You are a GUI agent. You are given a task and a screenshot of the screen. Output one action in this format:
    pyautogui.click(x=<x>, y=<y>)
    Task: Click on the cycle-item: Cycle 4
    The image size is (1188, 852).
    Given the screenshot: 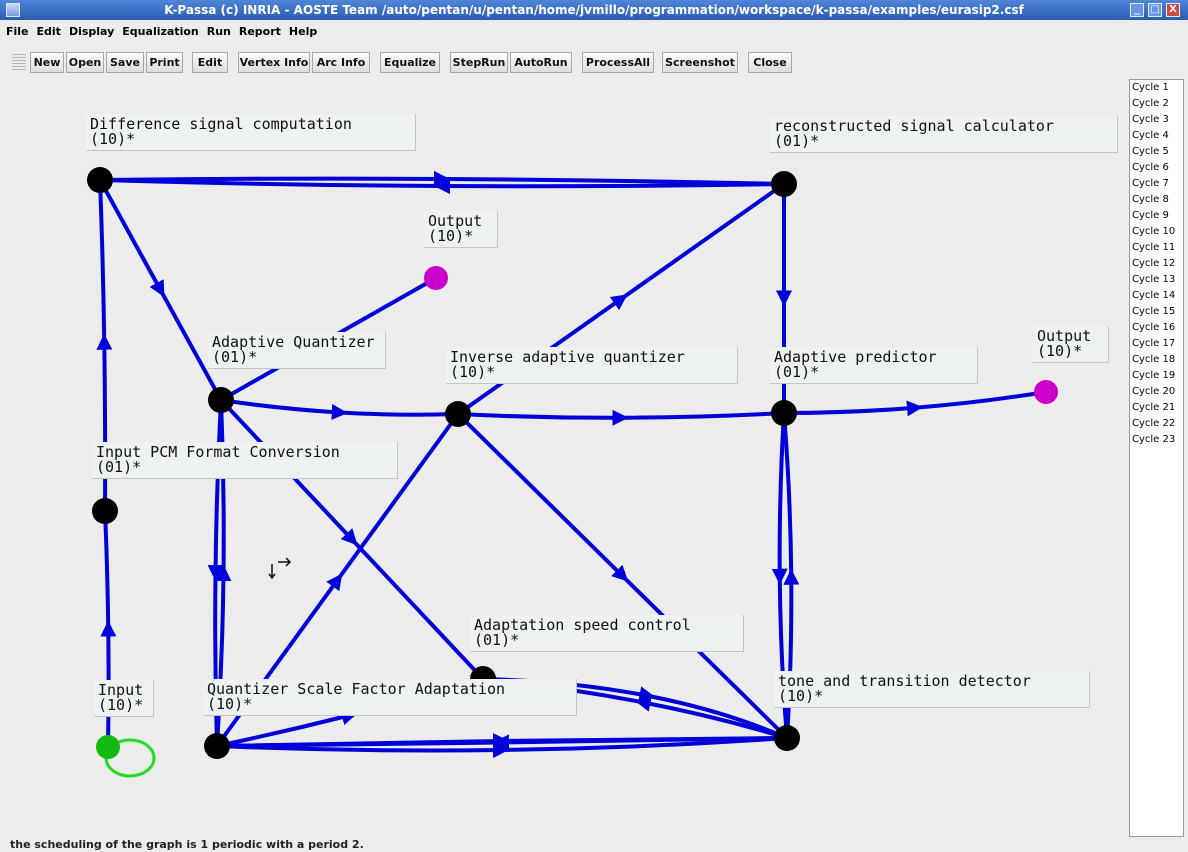 What is the action you would take?
    pyautogui.click(x=1157, y=136)
    